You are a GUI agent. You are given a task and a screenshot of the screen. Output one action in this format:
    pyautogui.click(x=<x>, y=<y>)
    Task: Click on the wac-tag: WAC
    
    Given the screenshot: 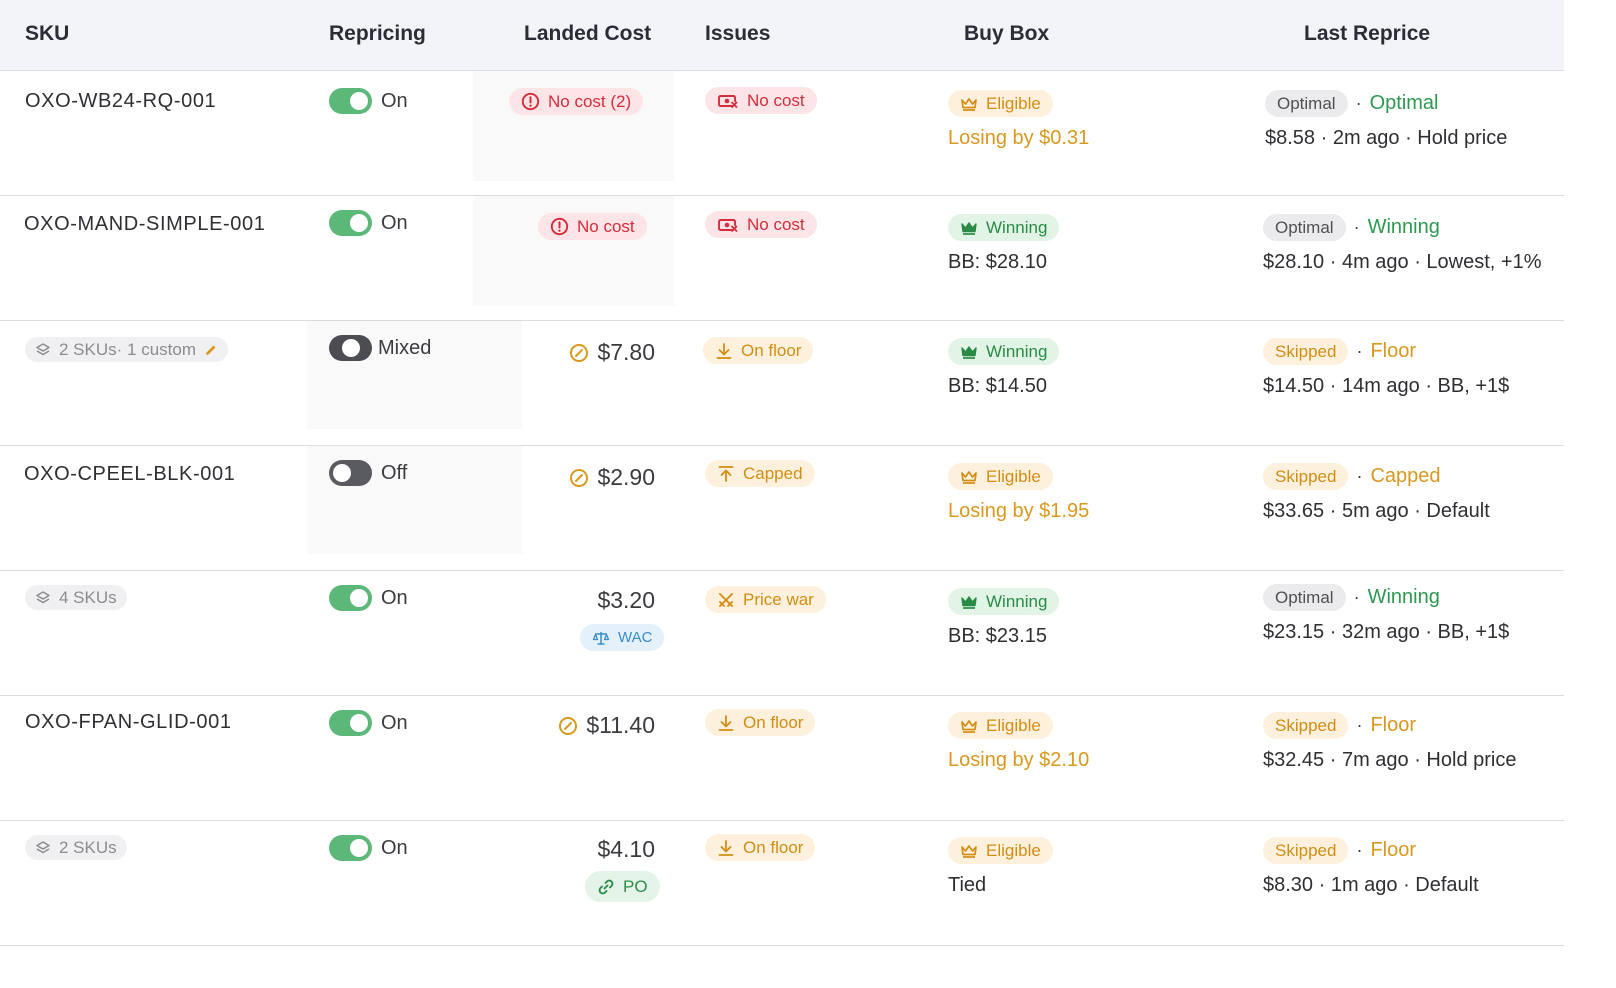 What is the action you would take?
    pyautogui.click(x=622, y=637)
    